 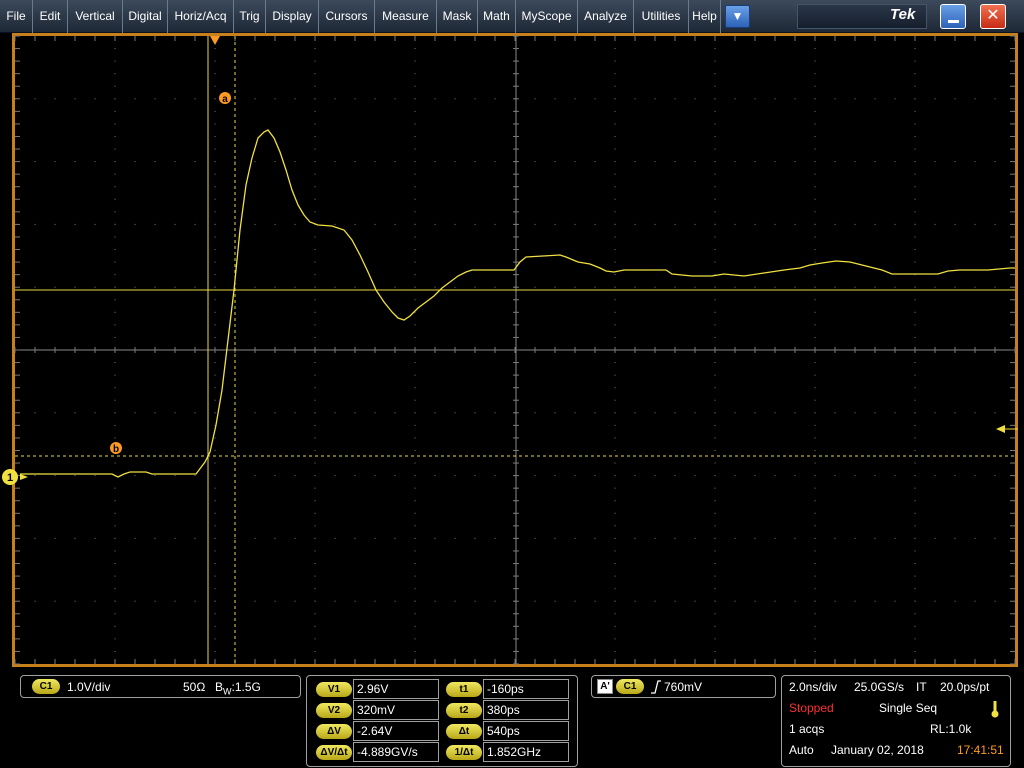 I want to click on vertical-scale: 1.0V/div, so click(x=89, y=687).